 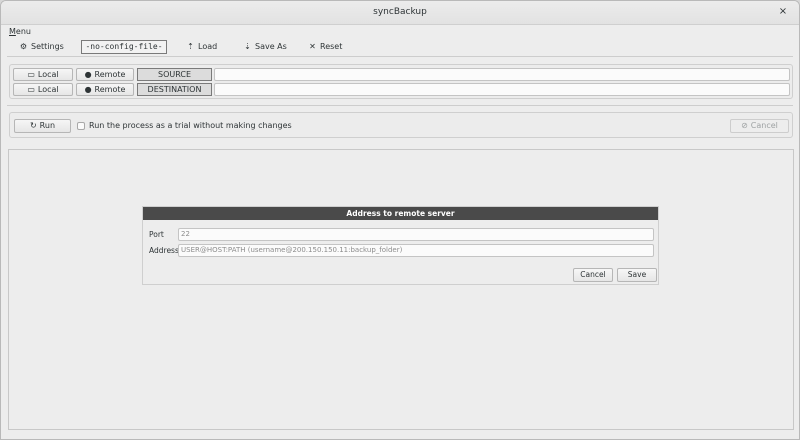 I want to click on port-input: 22, so click(x=416, y=234).